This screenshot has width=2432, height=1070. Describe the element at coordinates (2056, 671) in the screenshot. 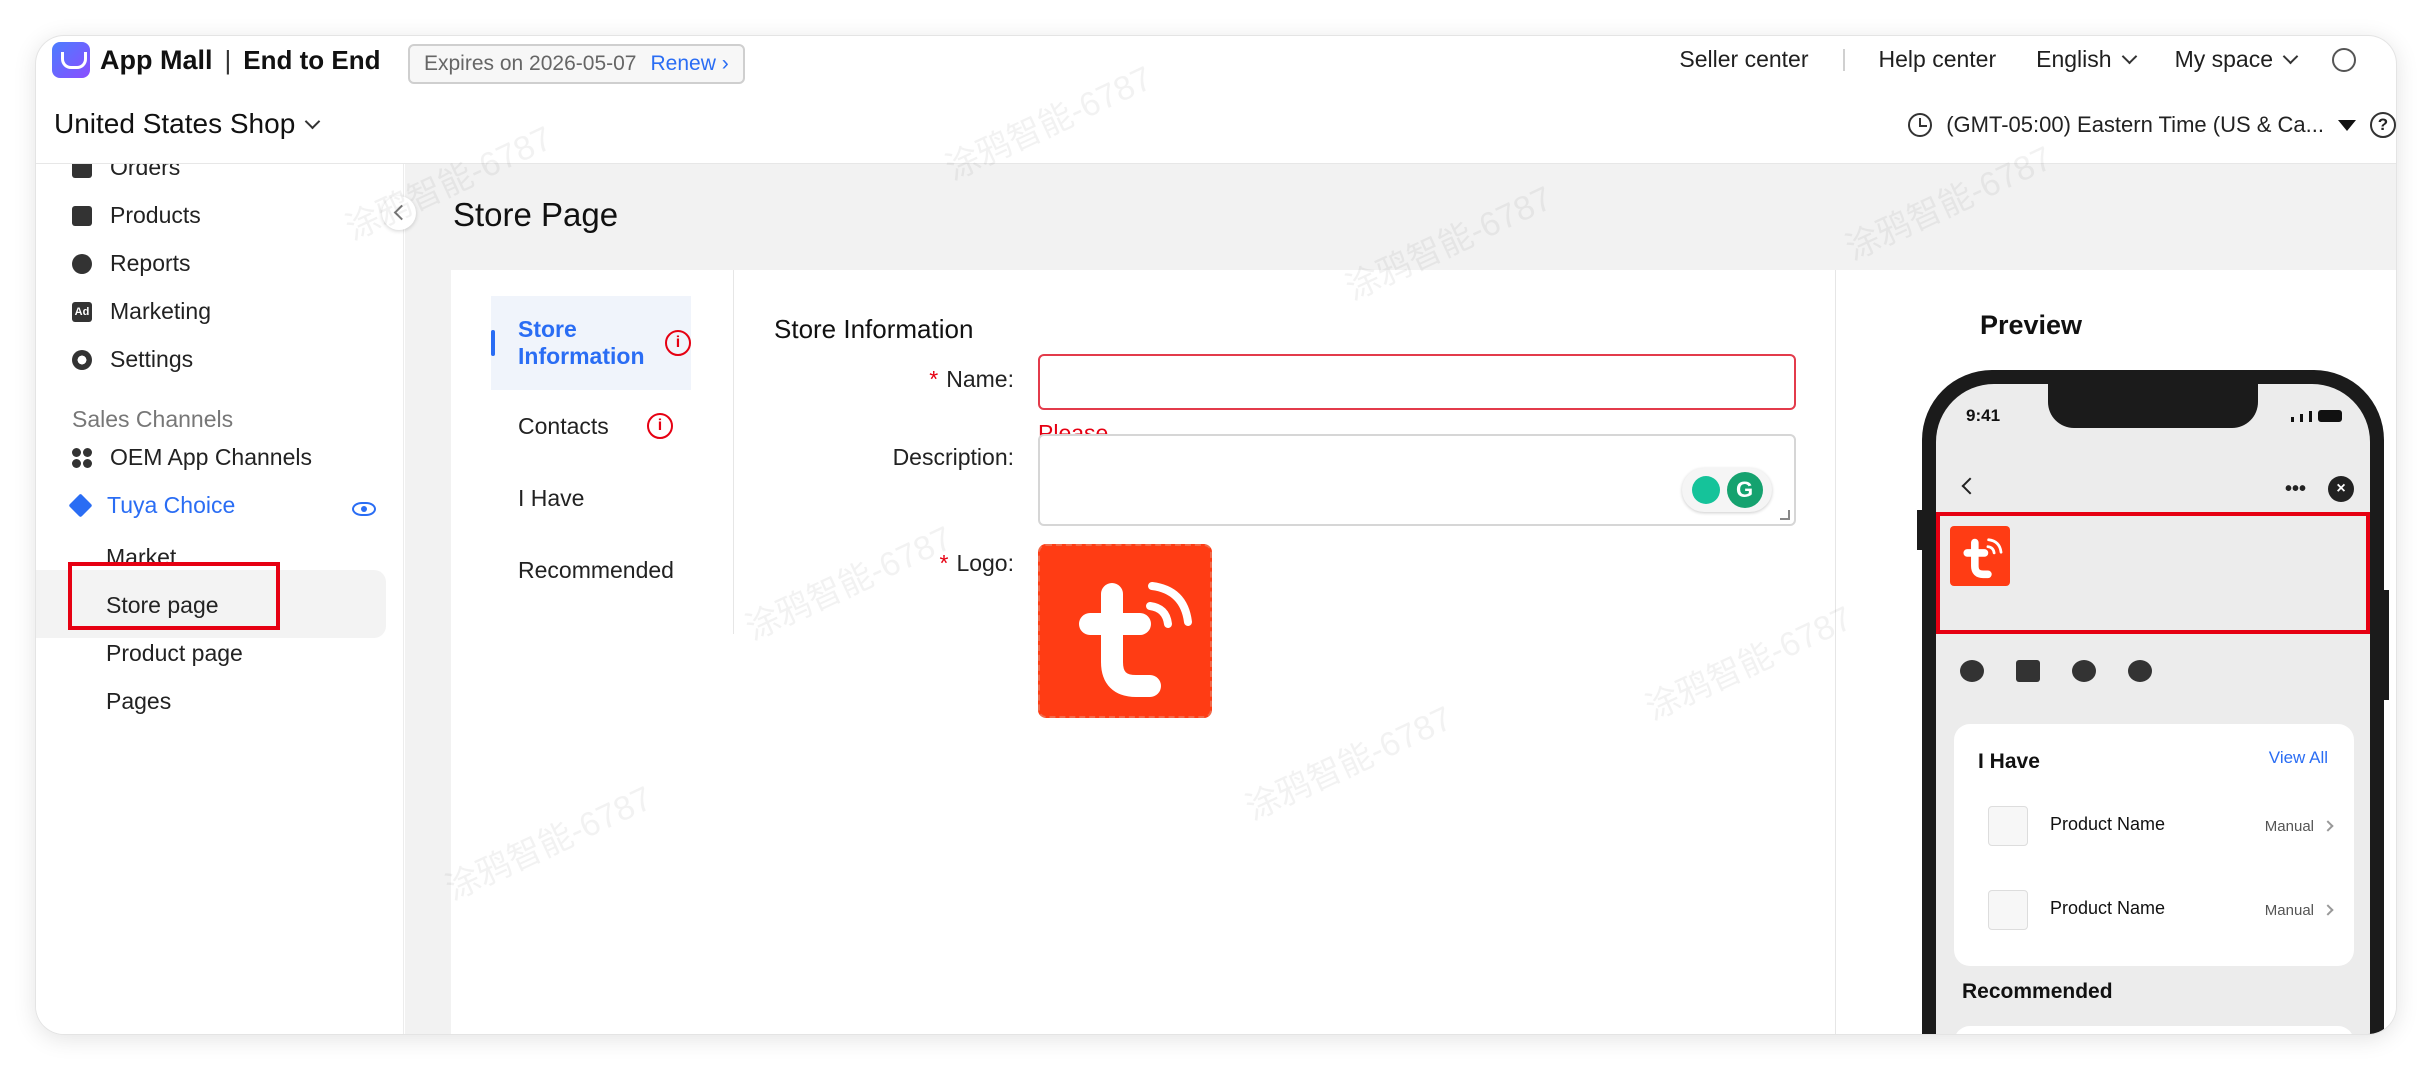

I see `preview-contacts` at that location.